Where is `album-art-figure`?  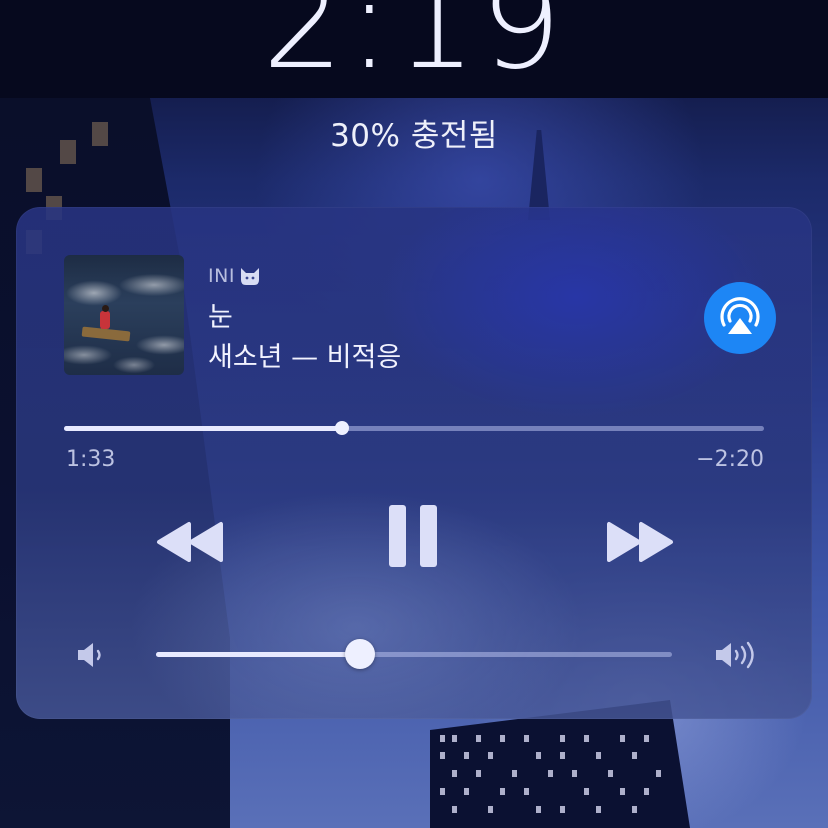
album-art-figure is located at coordinates (105, 320).